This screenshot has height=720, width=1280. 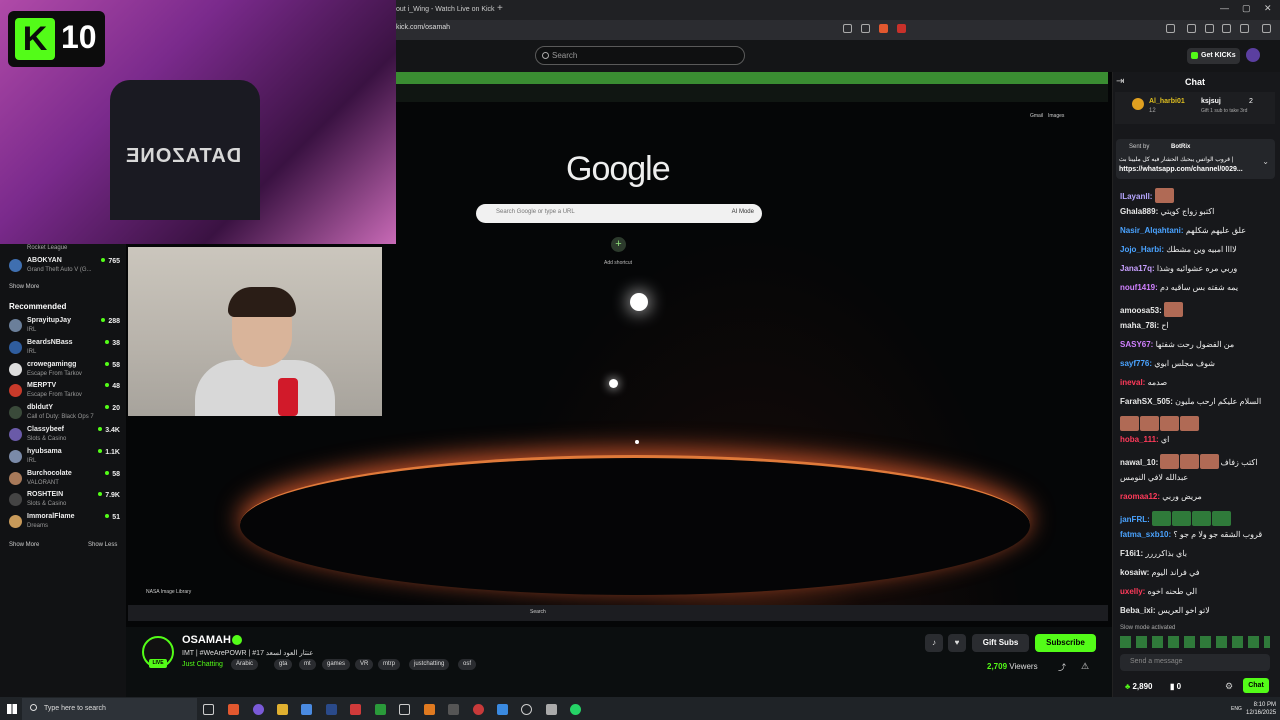 What do you see at coordinates (102, 545) in the screenshot?
I see `show-less-link: Show Less` at bounding box center [102, 545].